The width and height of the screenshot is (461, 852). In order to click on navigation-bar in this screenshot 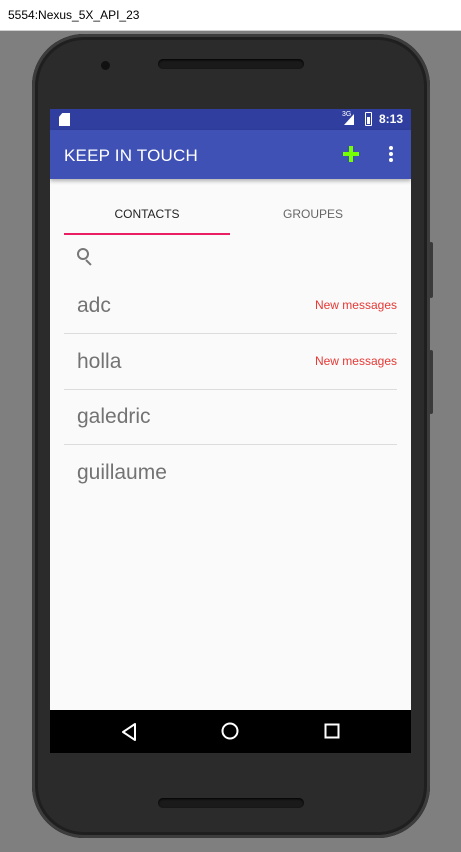, I will do `click(230, 731)`.